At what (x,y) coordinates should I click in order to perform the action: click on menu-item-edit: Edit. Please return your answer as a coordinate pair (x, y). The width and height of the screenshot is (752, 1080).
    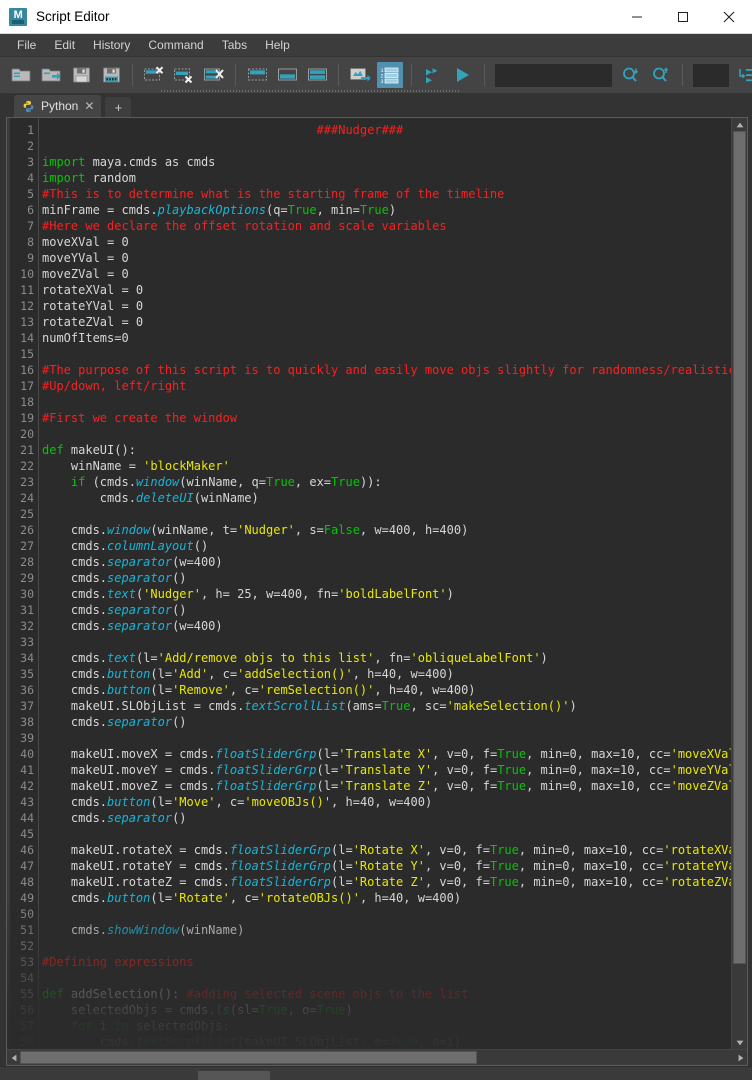
    Looking at the image, I should click on (64, 45).